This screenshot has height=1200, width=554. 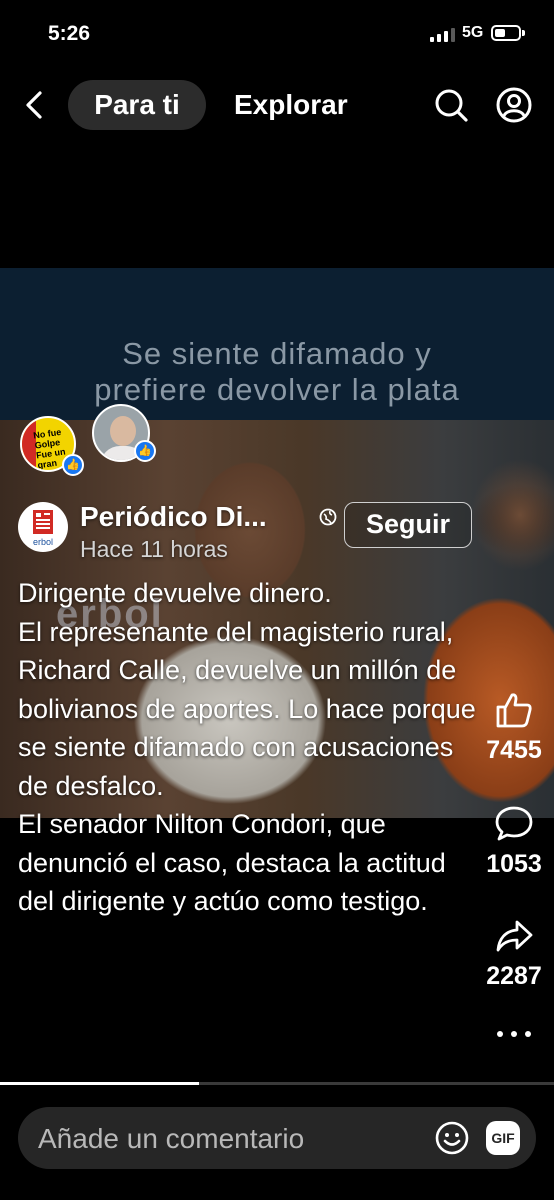 What do you see at coordinates (277, 353) in the screenshot?
I see `video-caption-line1: Se siente difamado y` at bounding box center [277, 353].